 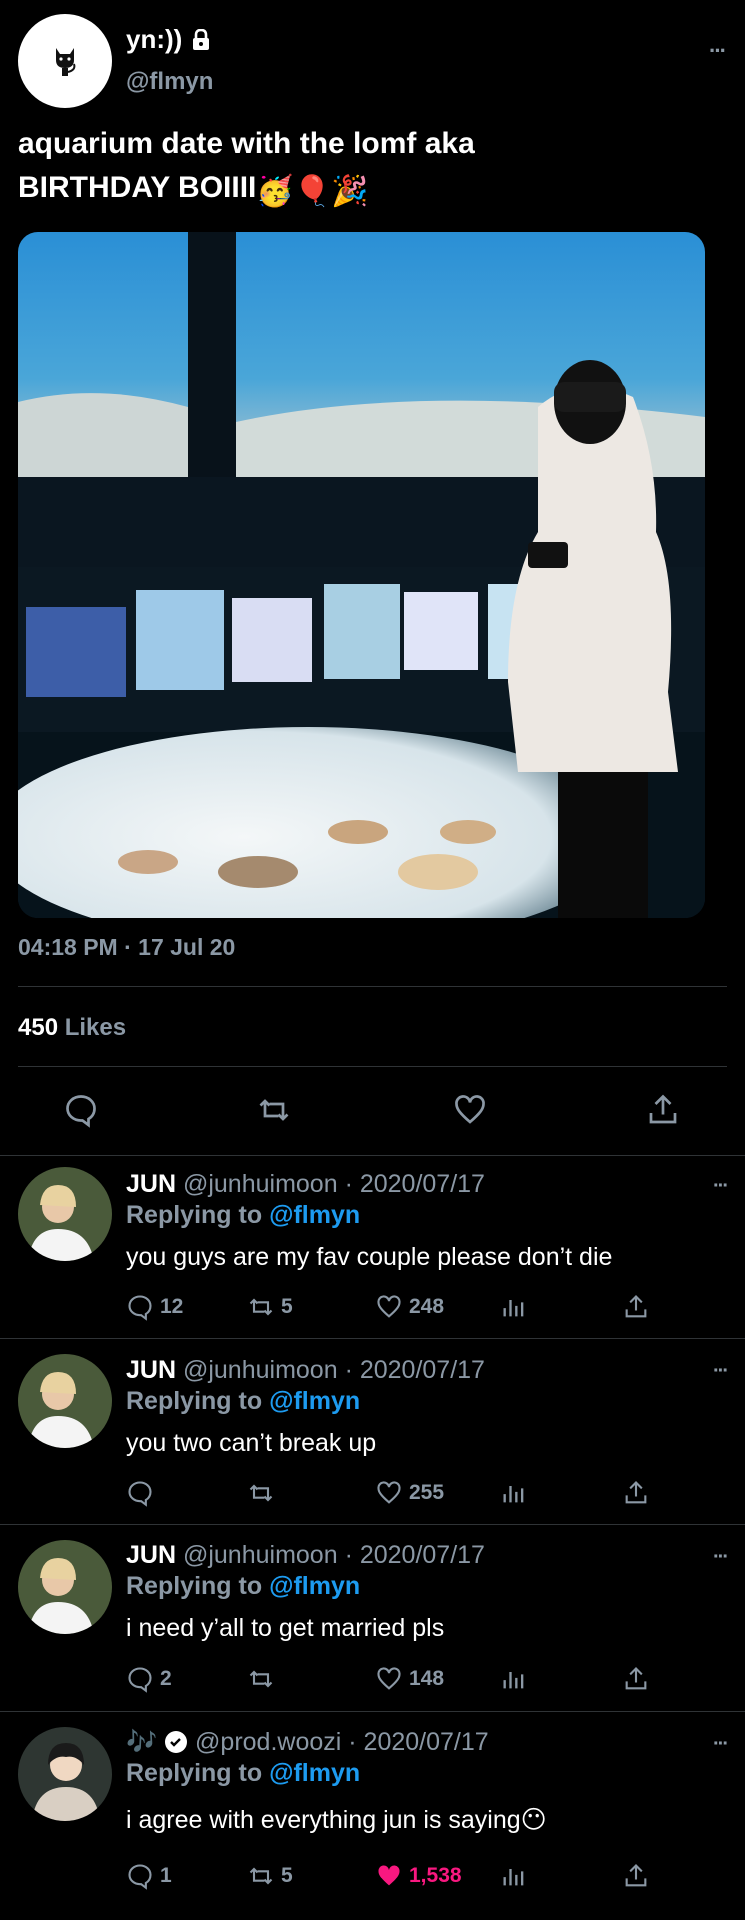 I want to click on reply-text: you two can’t break up, so click(x=251, y=1443).